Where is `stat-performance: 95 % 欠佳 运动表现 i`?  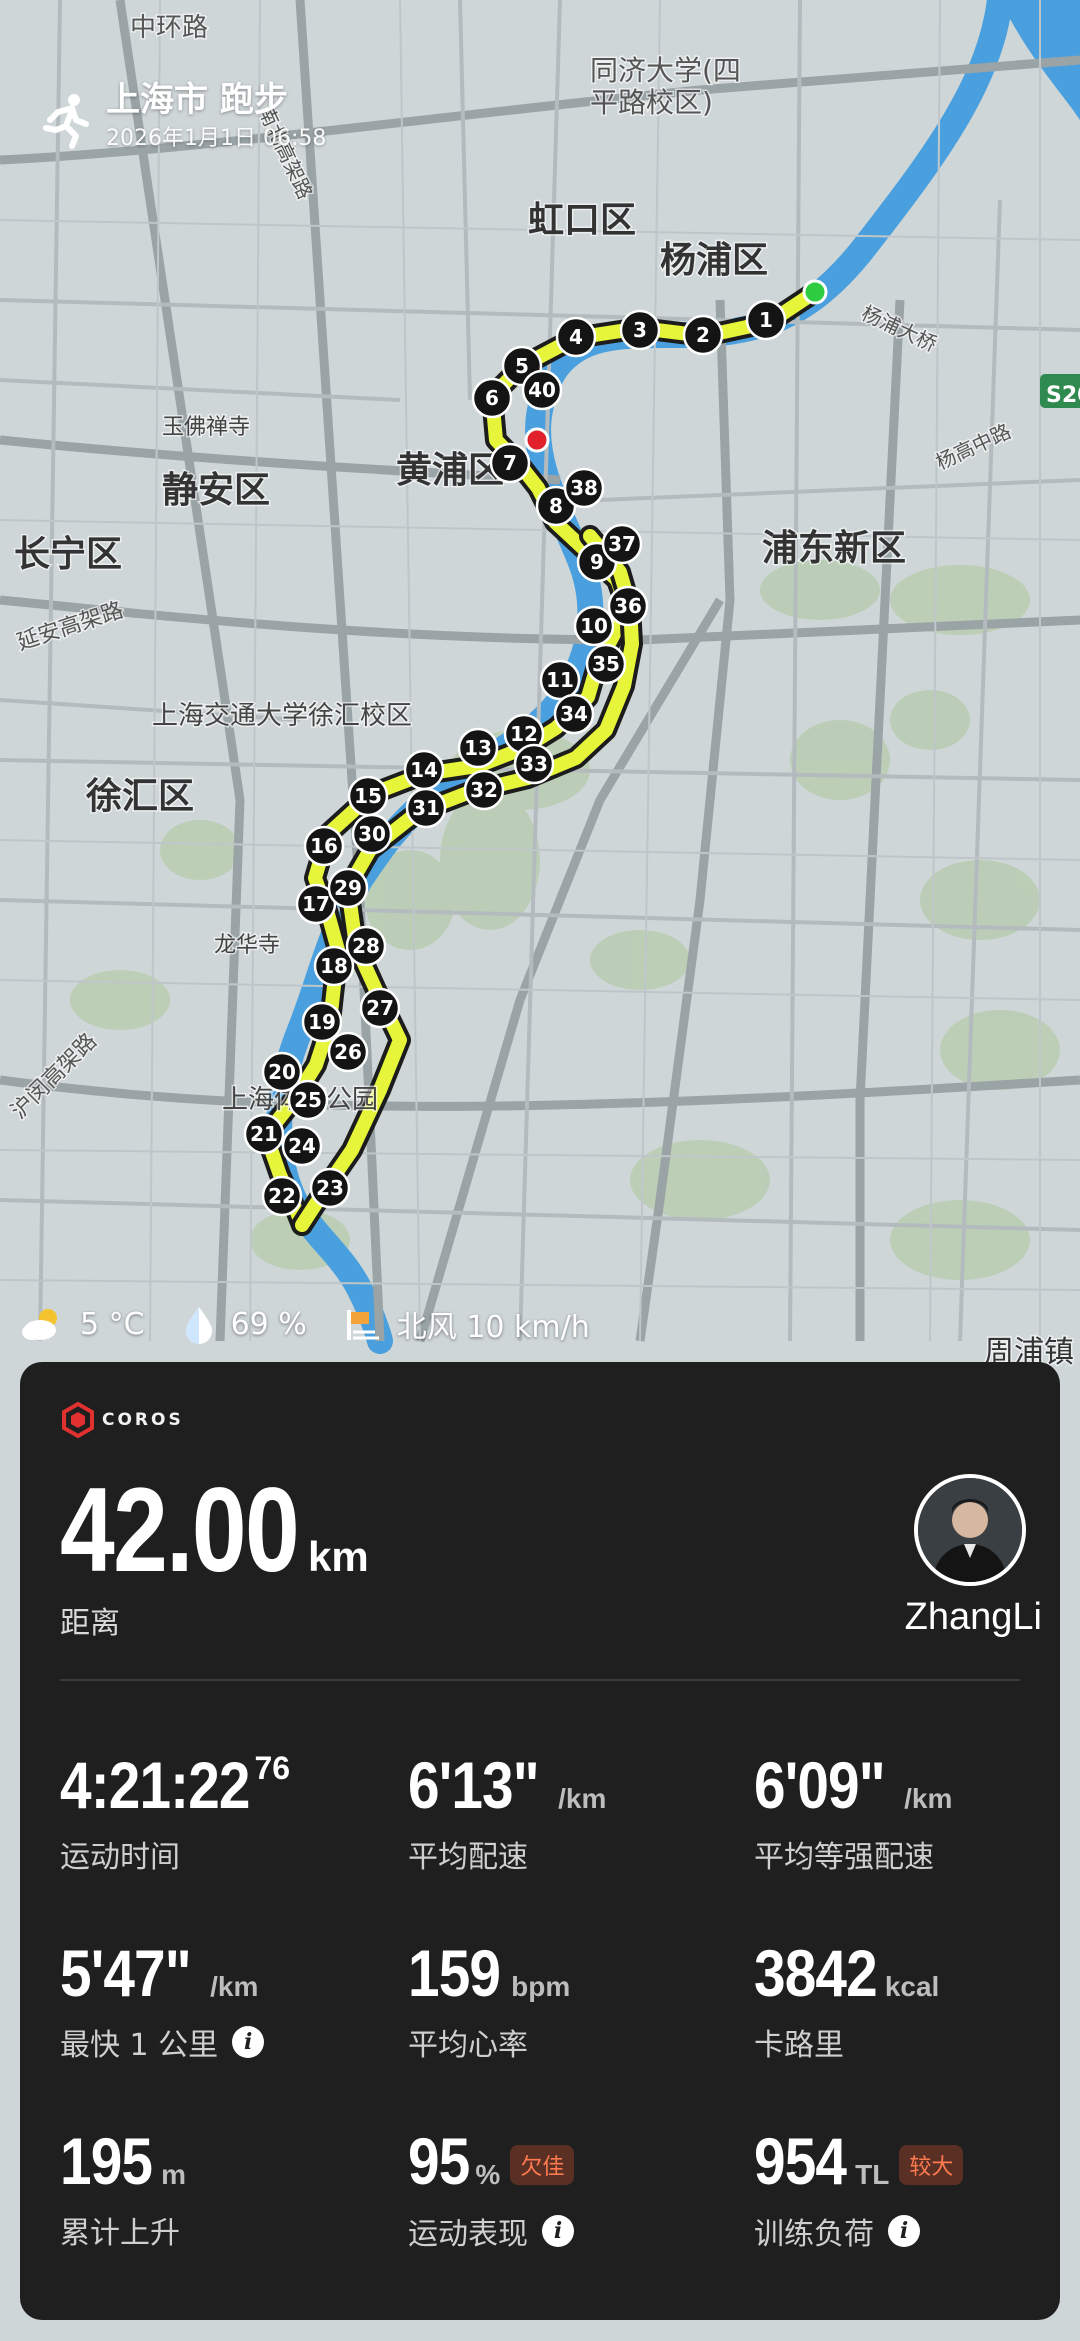 stat-performance: 95 % 欠佳 运动表现 i is located at coordinates (573, 2190).